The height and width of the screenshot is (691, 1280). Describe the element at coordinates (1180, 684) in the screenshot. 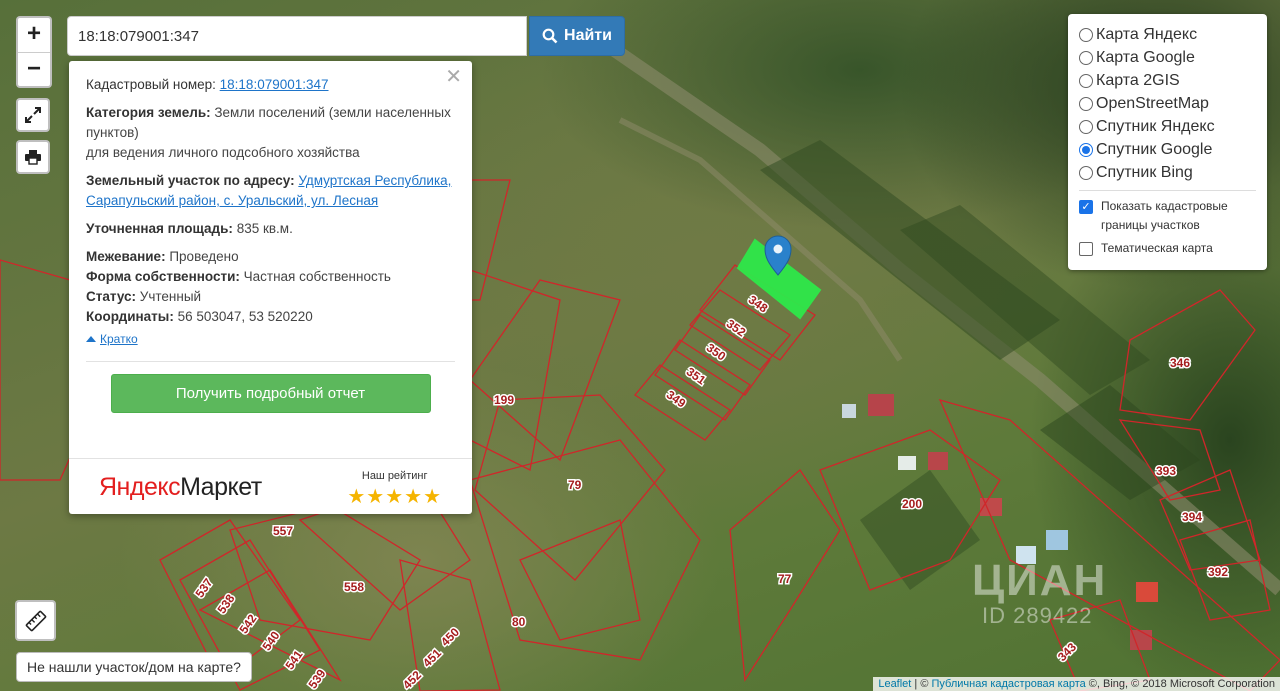

I see `attribution-rest: ©, Bing, © 2018 Microsoft Corporation` at that location.